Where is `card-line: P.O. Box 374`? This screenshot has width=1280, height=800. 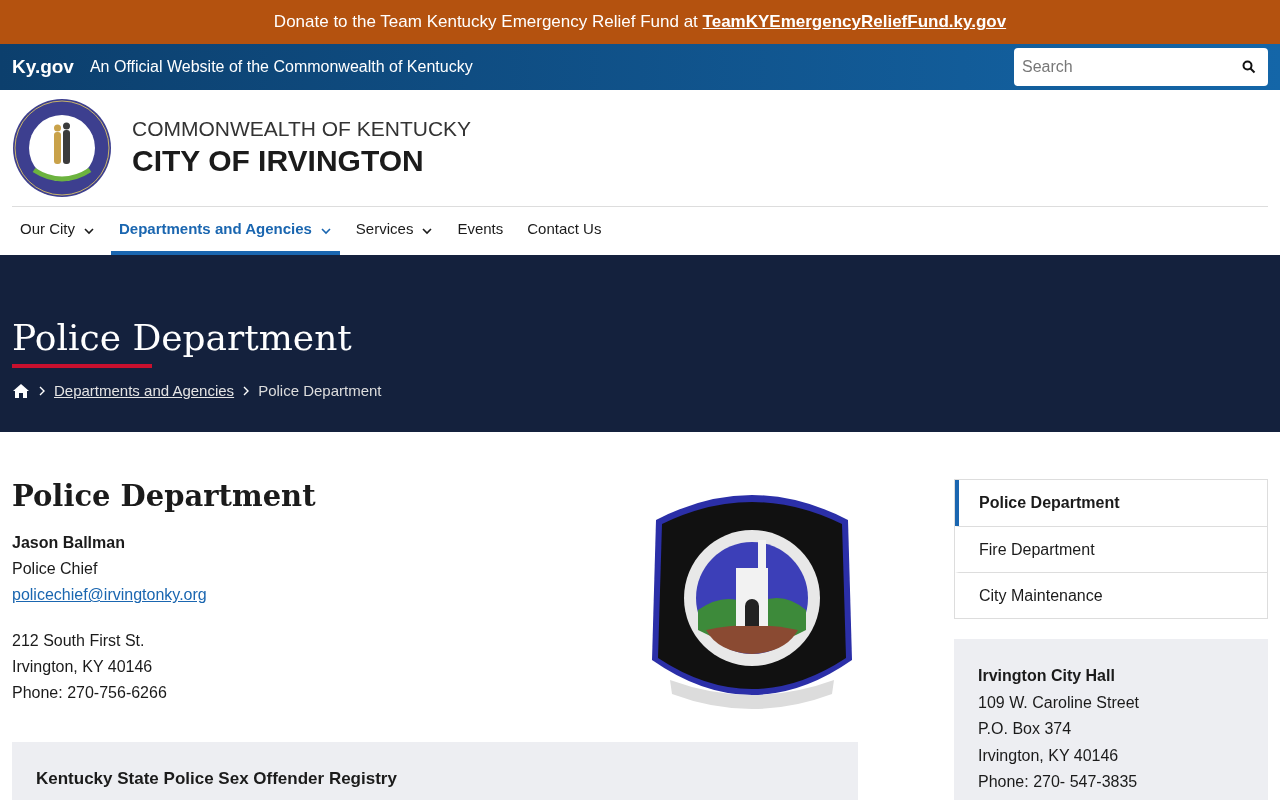 card-line: P.O. Box 374 is located at coordinates (1025, 729).